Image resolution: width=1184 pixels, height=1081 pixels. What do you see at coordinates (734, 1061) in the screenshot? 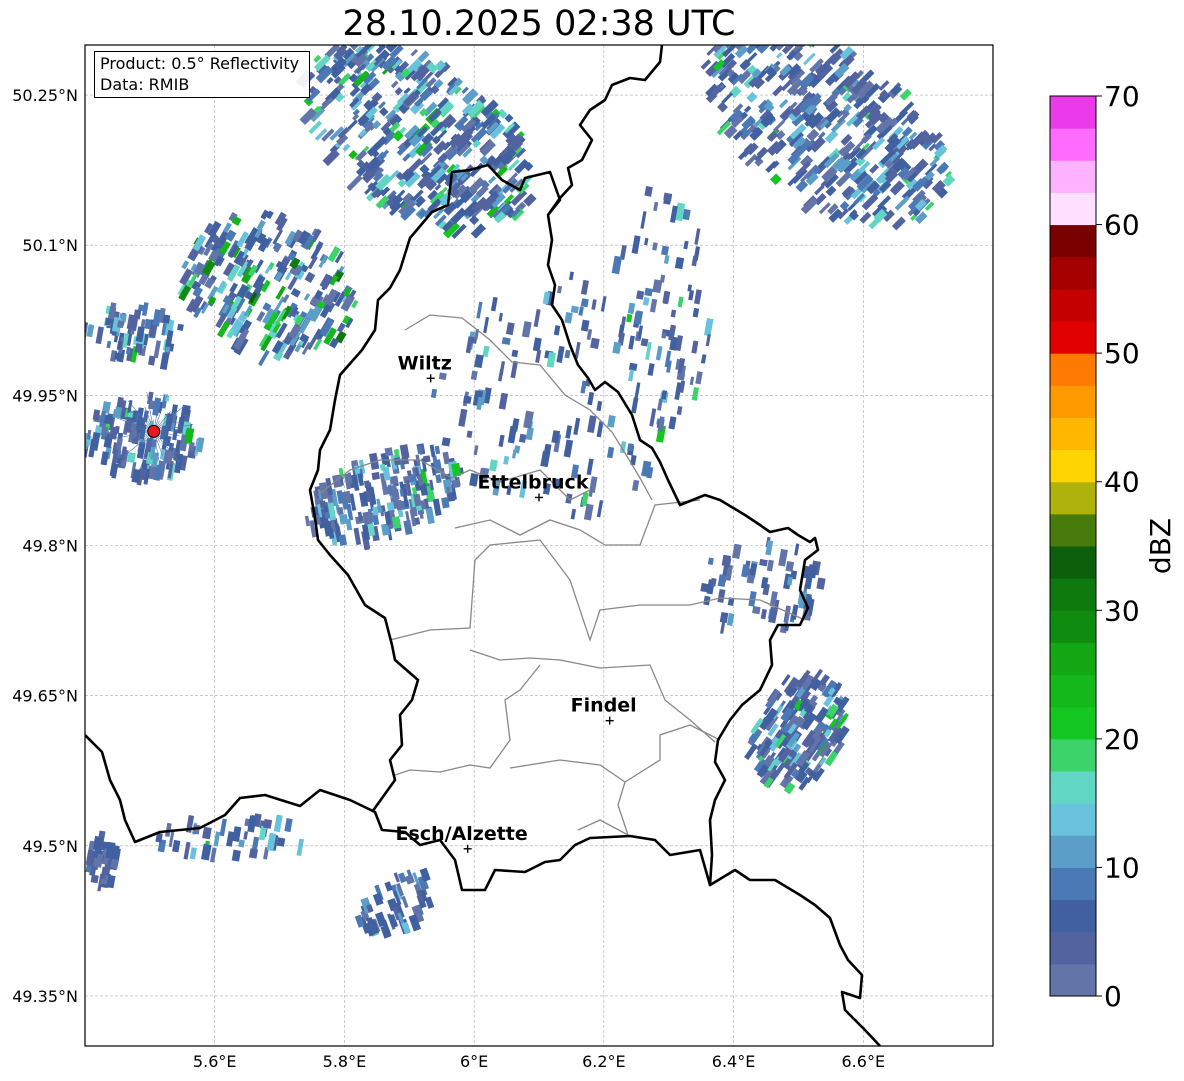
I see `x-tick-label: 6.4°E` at bounding box center [734, 1061].